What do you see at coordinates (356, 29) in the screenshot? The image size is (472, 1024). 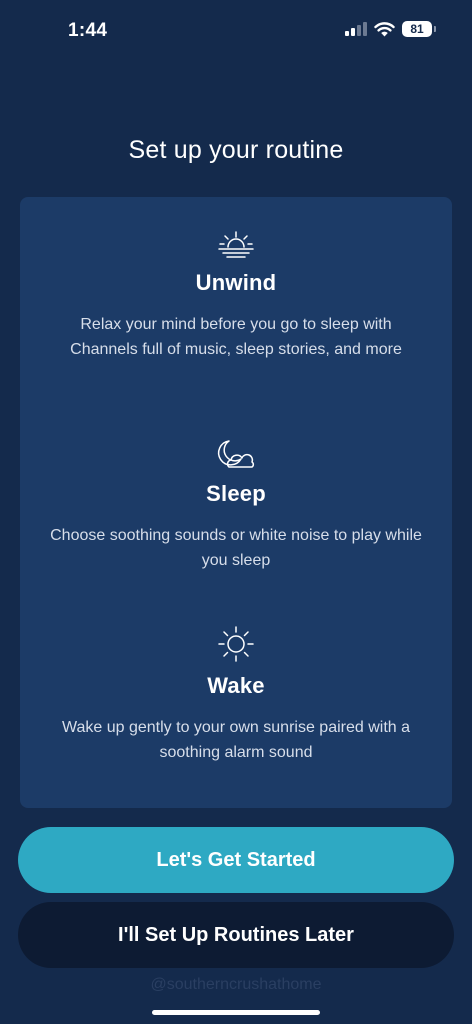 I see `cellular-signal-icon` at bounding box center [356, 29].